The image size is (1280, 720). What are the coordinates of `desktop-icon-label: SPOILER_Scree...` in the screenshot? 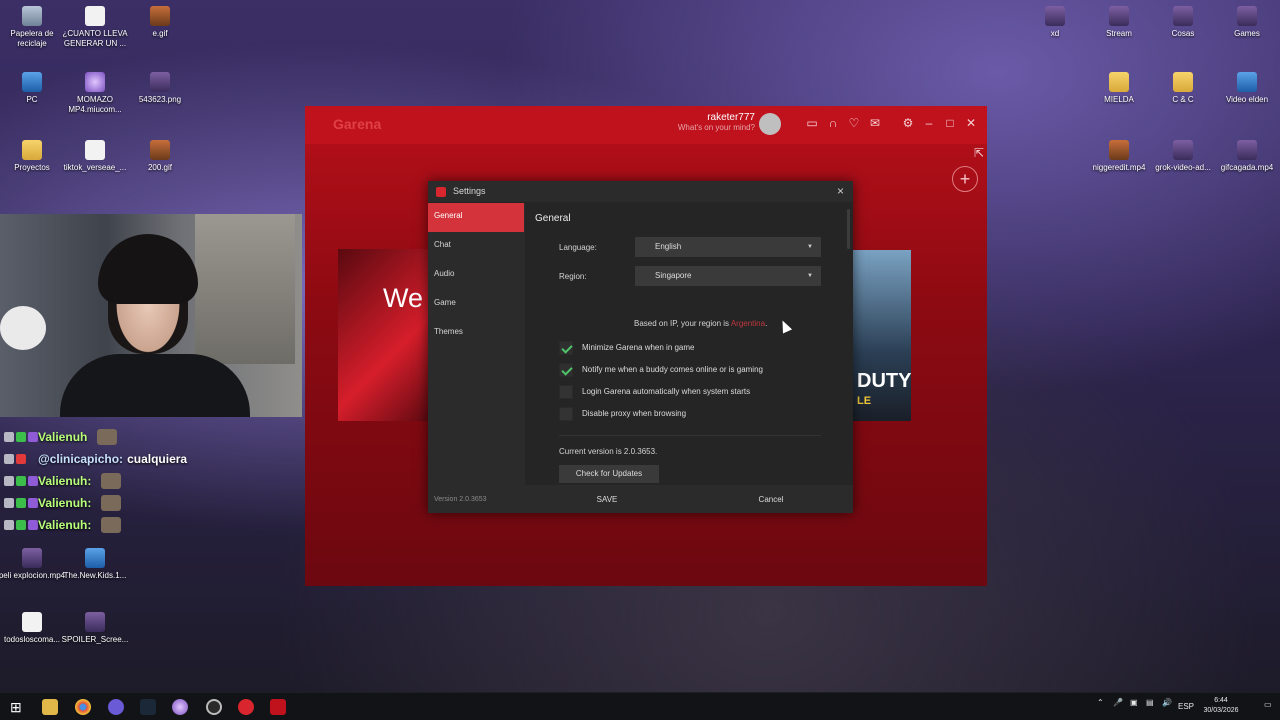 It's located at (95, 639).